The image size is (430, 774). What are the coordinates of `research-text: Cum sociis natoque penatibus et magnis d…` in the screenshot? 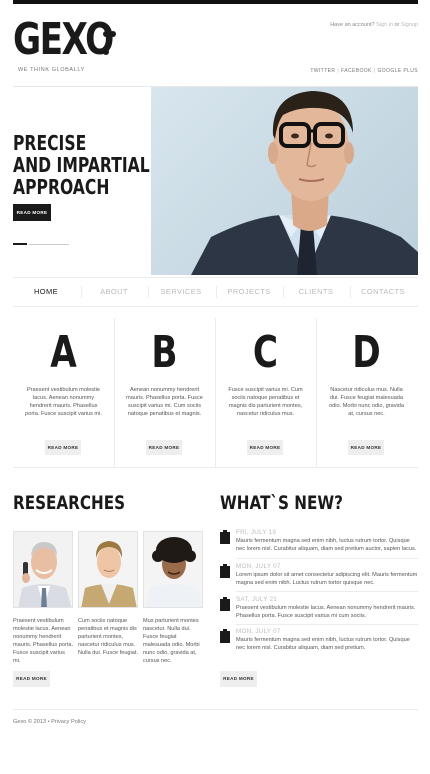 It's located at (108, 637).